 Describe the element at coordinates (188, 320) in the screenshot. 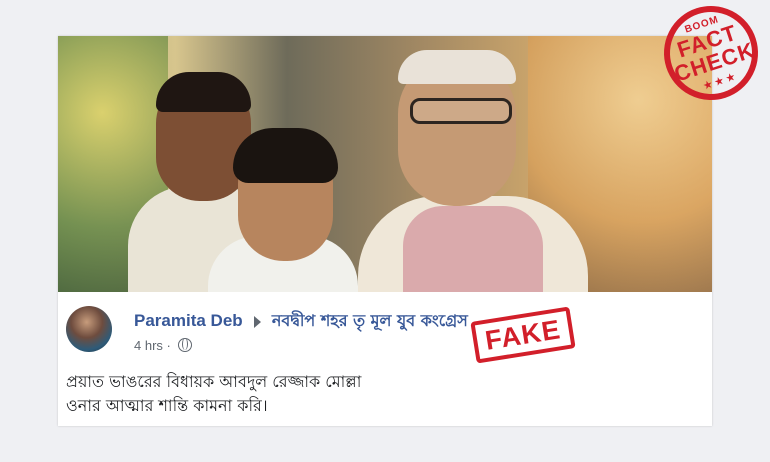

I see `author-name-link: Paramita Deb` at that location.